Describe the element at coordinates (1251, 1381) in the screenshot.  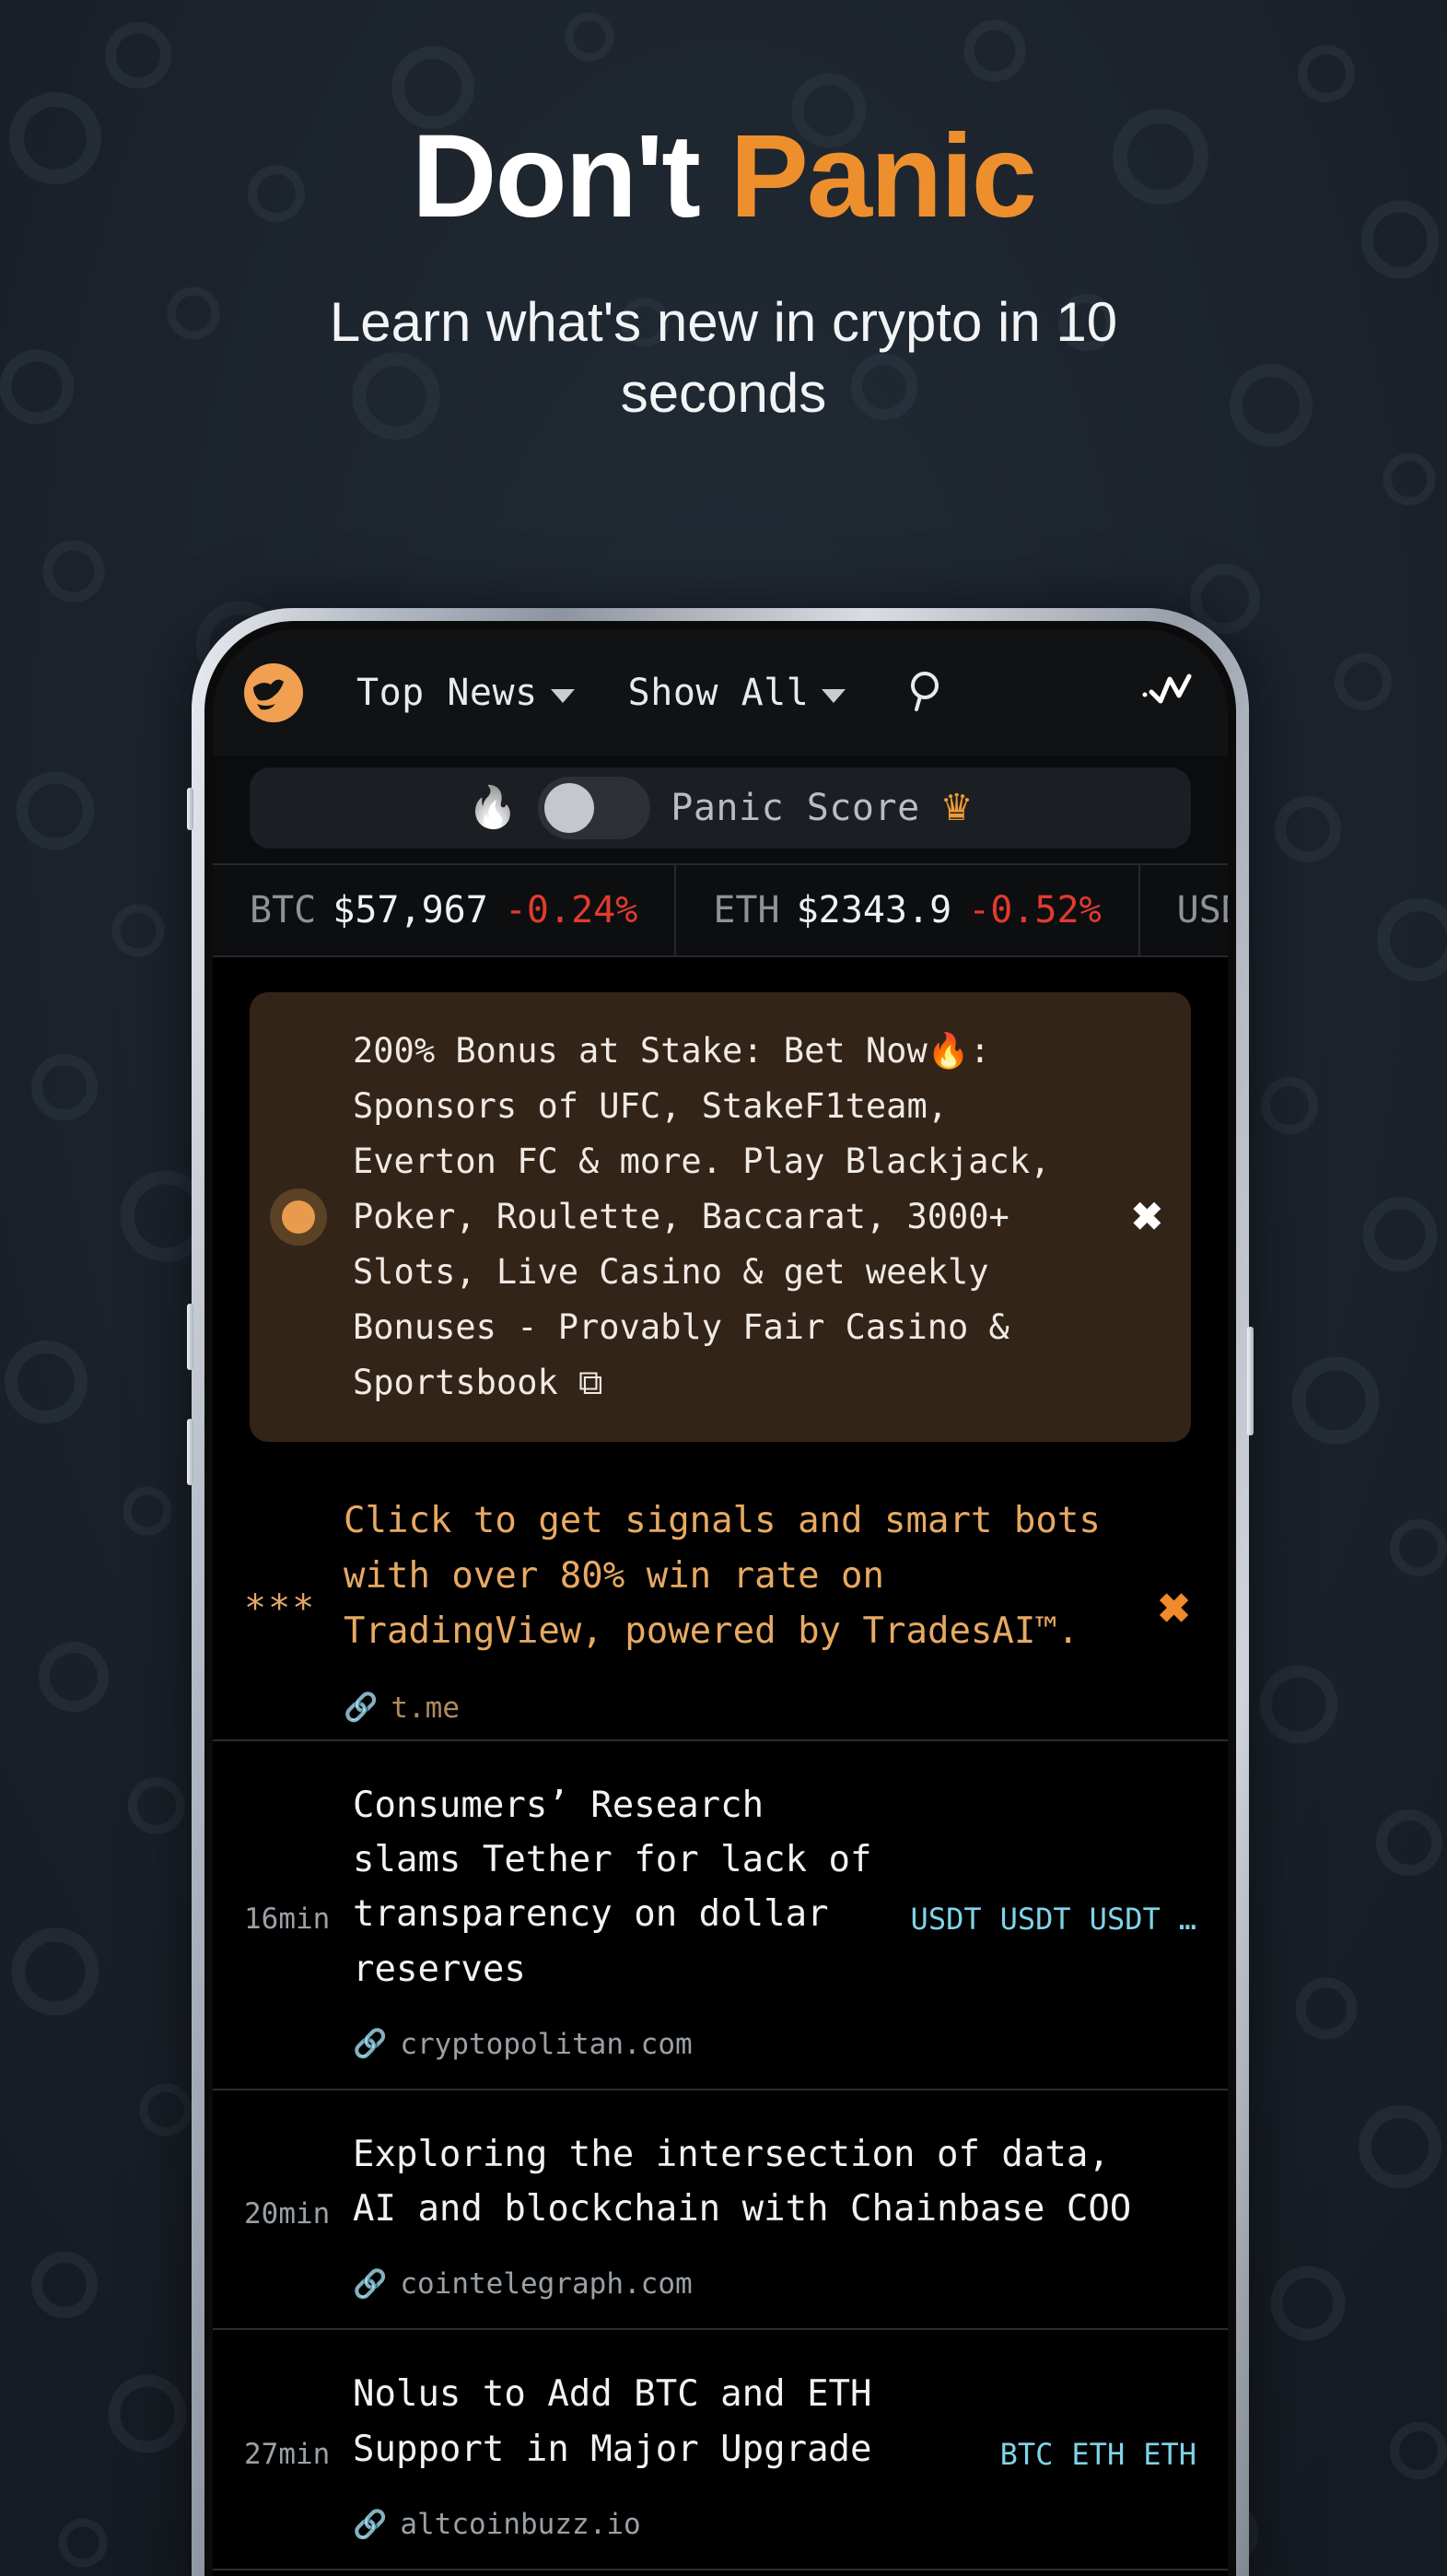
I see `phone-power-button` at that location.